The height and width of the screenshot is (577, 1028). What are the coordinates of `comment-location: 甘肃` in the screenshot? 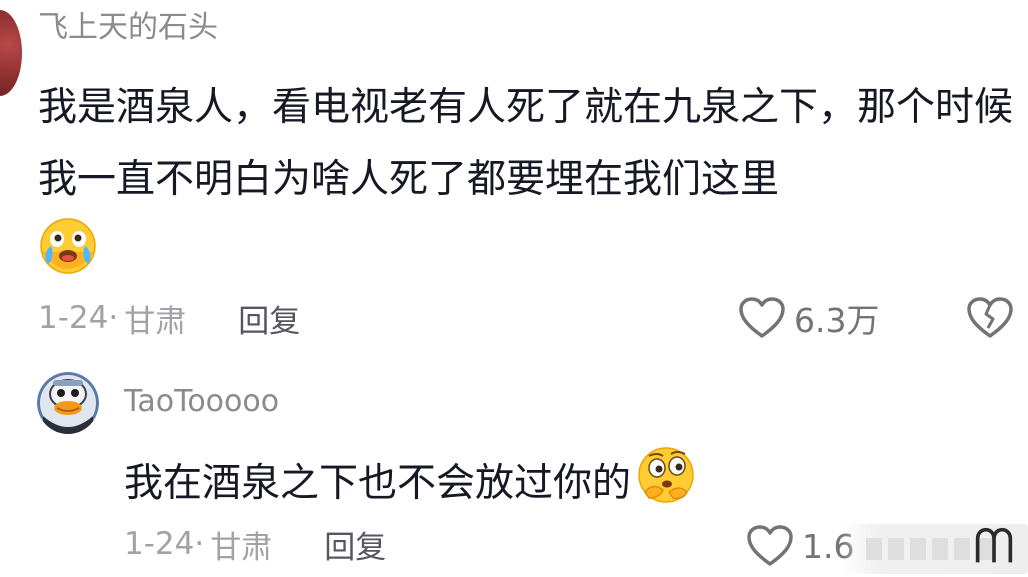 It's located at (155, 321).